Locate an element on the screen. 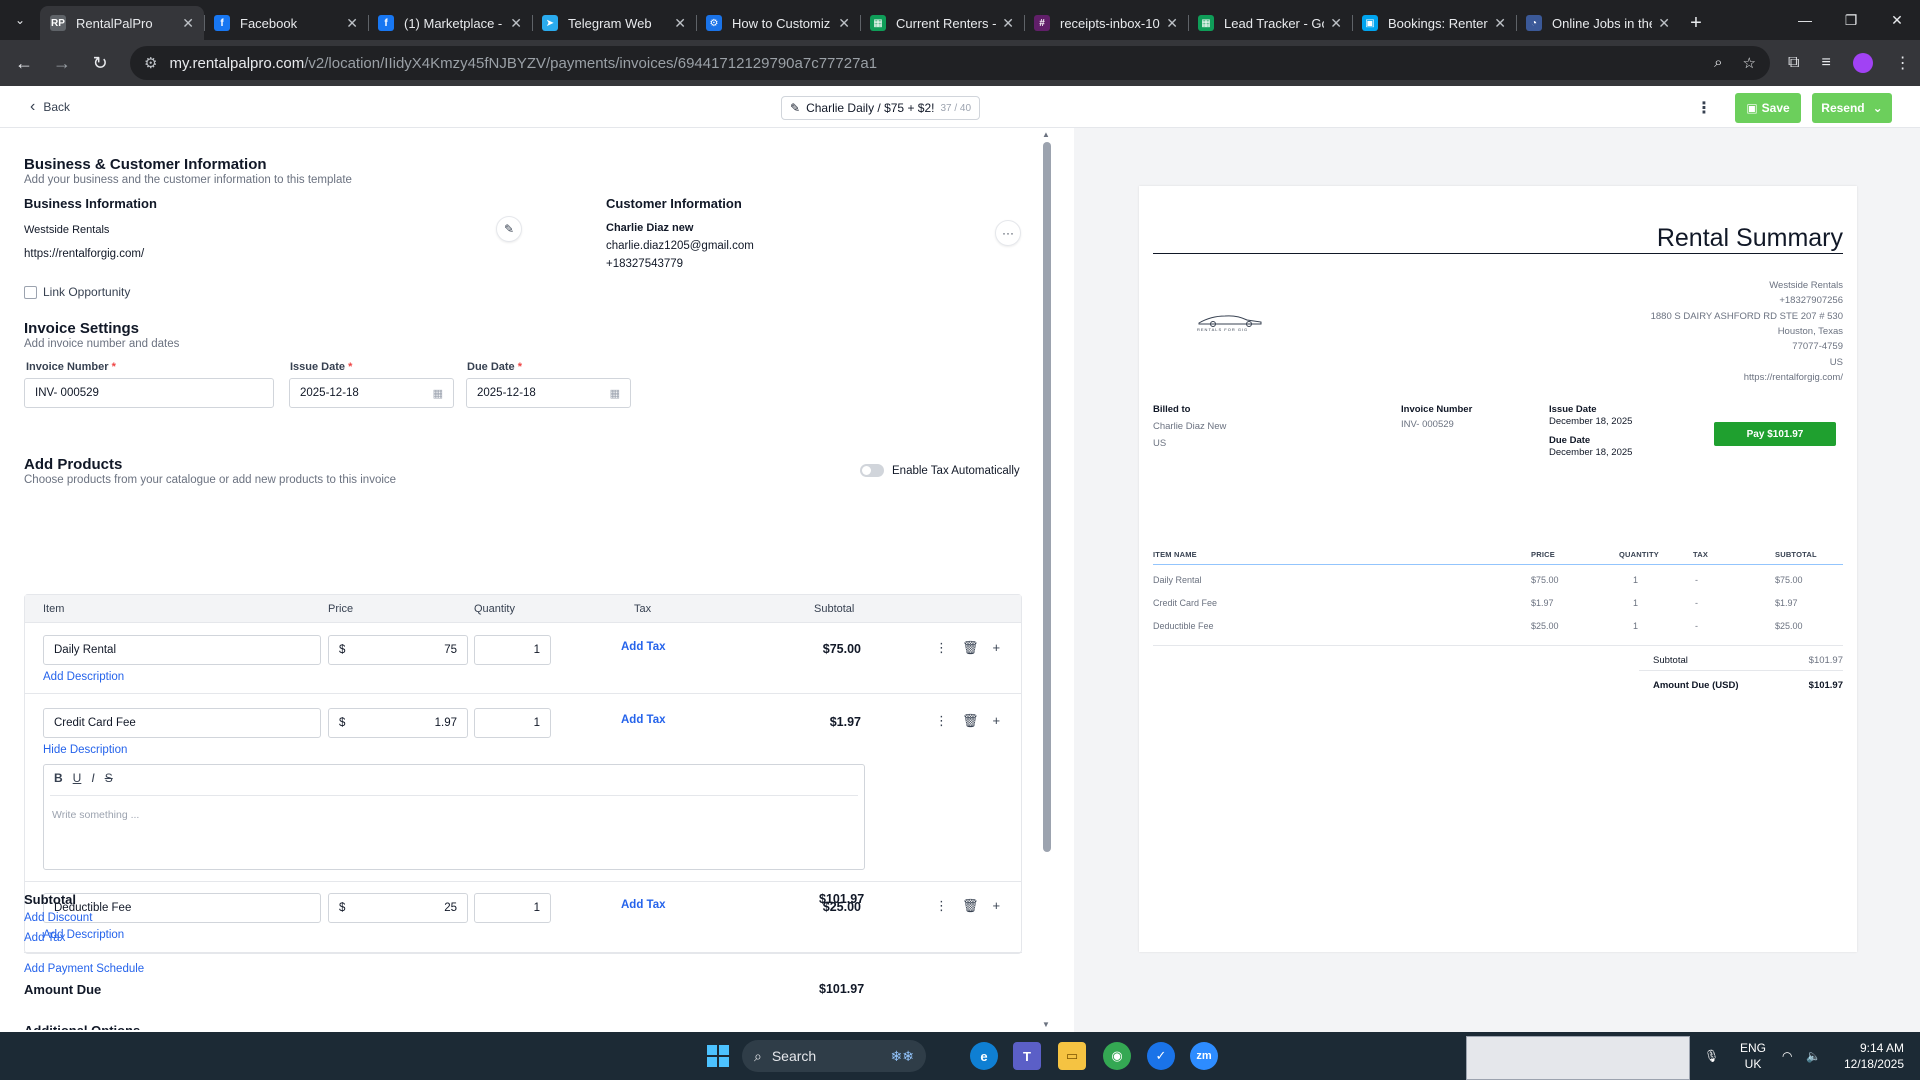  browser-menu-icon: ⋮ is located at coordinates (1903, 63).